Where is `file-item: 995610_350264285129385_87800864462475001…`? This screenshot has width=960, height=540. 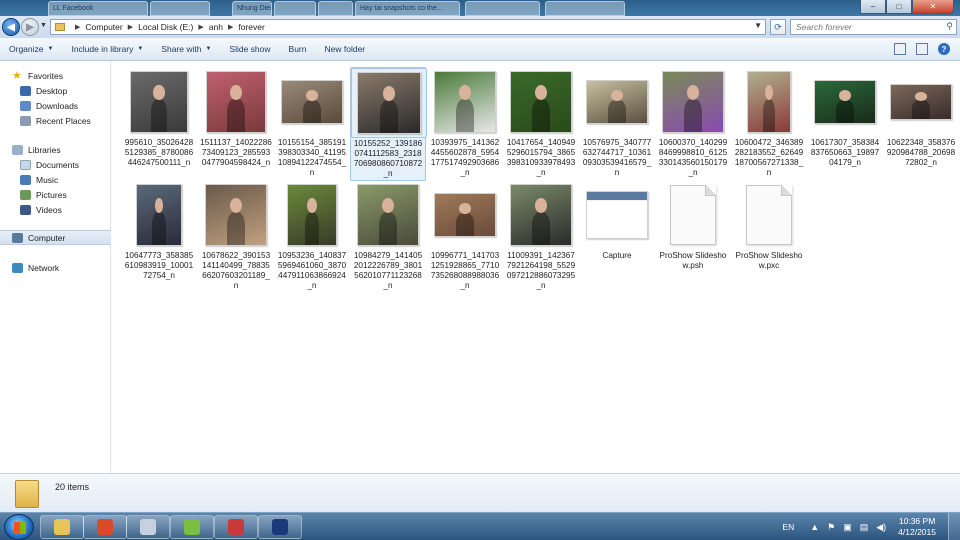
file-item: 995610_350264285129385_87800864462475001… is located at coordinates (159, 118).